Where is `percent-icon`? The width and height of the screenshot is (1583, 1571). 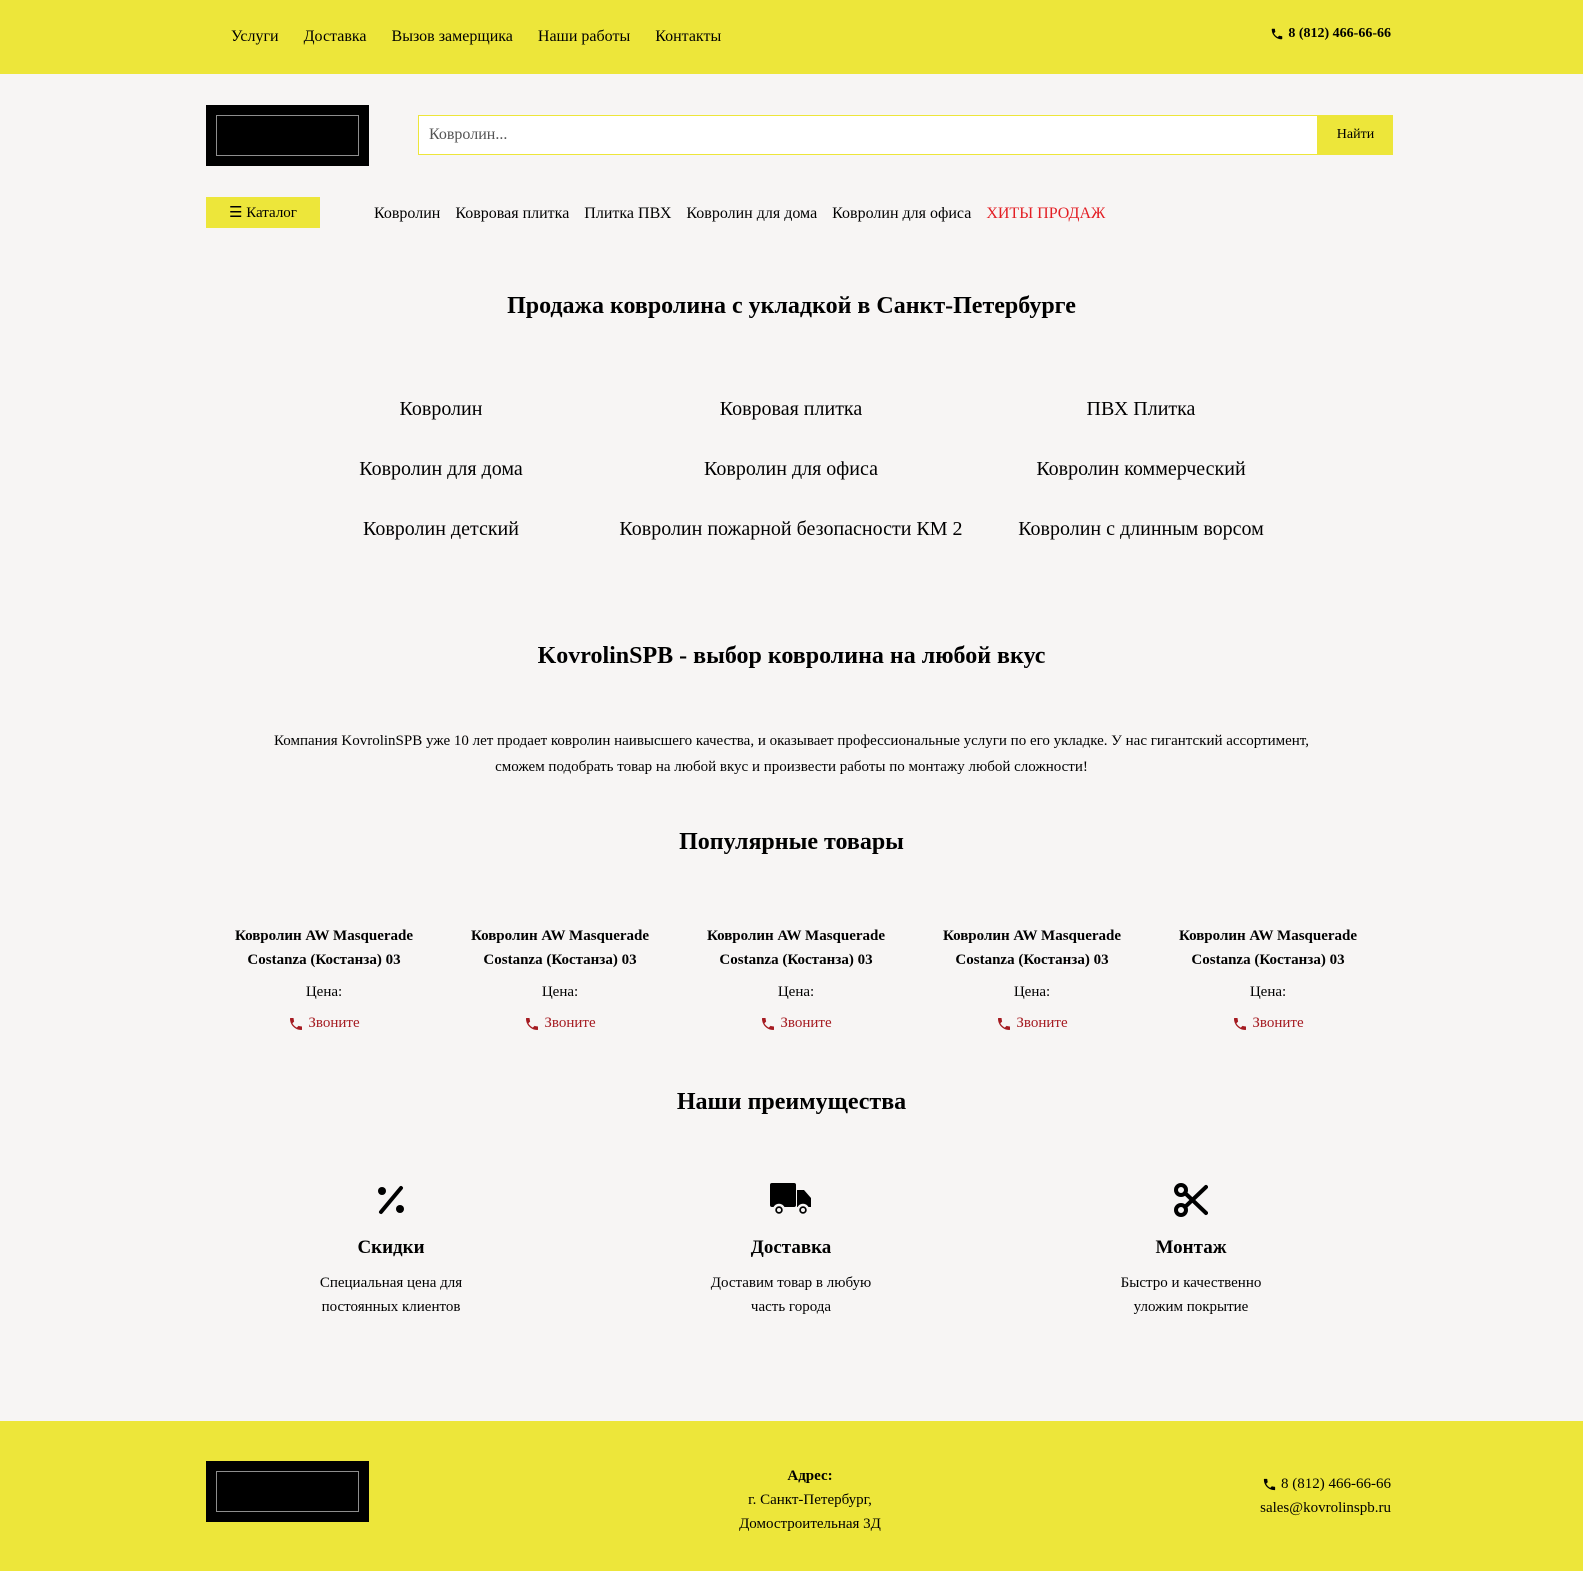
percent-icon is located at coordinates (391, 1200).